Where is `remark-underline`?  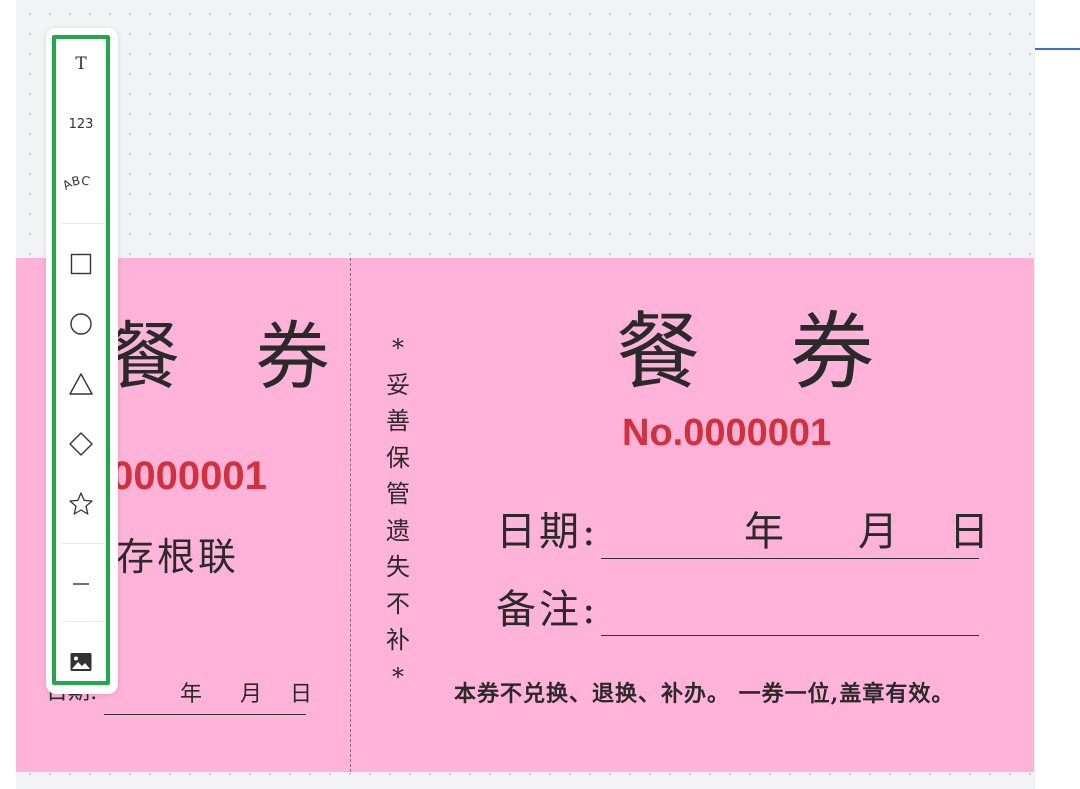
remark-underline is located at coordinates (790, 635).